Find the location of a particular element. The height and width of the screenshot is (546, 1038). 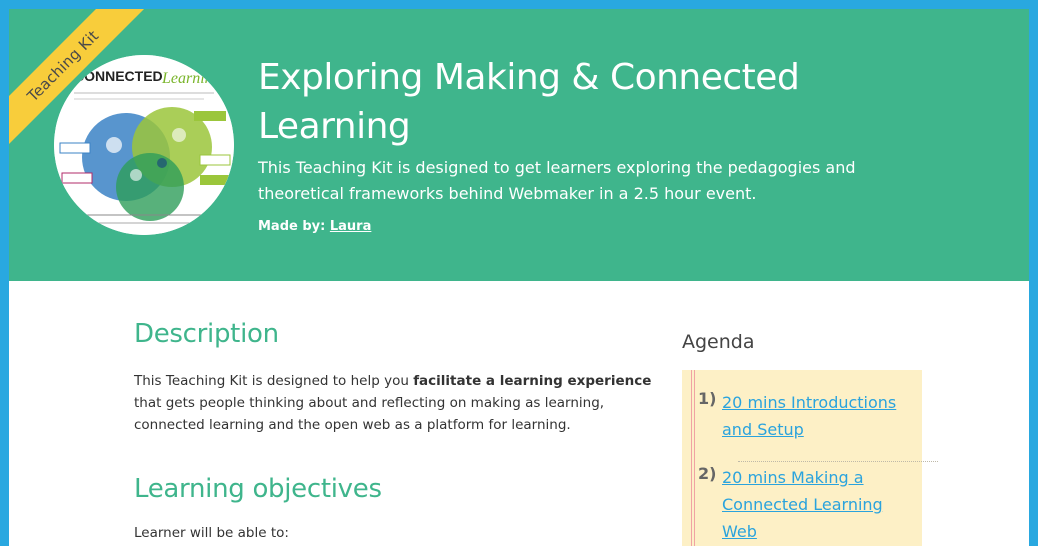

made-by: Made by: Laura is located at coordinates (314, 226).